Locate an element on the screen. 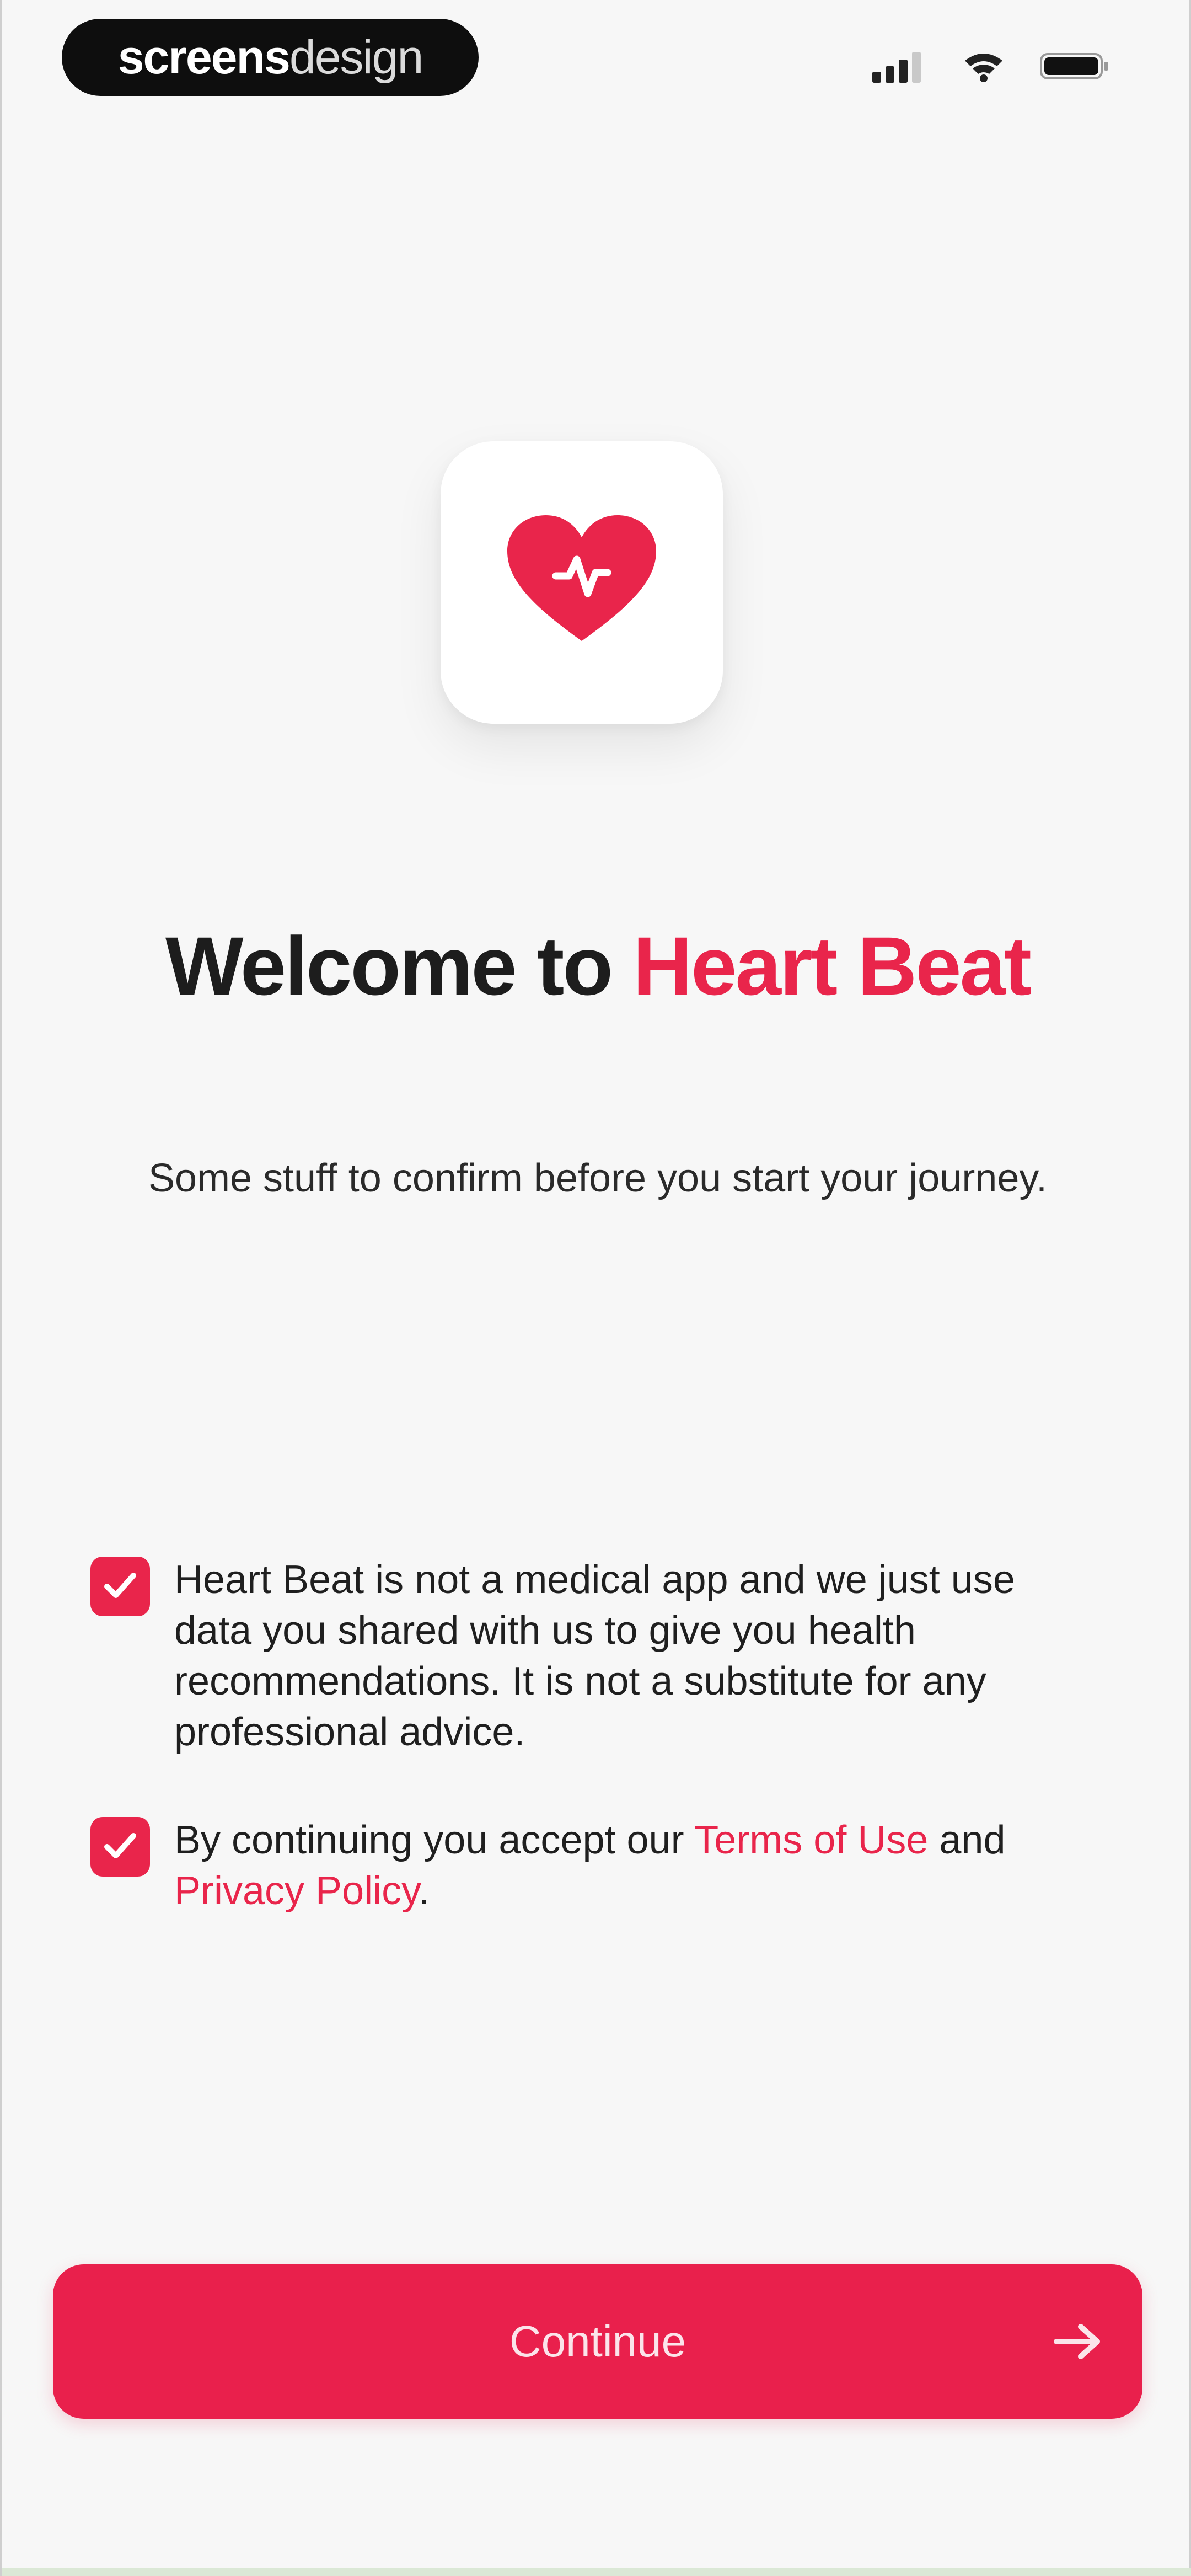 This screenshot has height=2576, width=1191. terms-text-after: . is located at coordinates (424, 1891).